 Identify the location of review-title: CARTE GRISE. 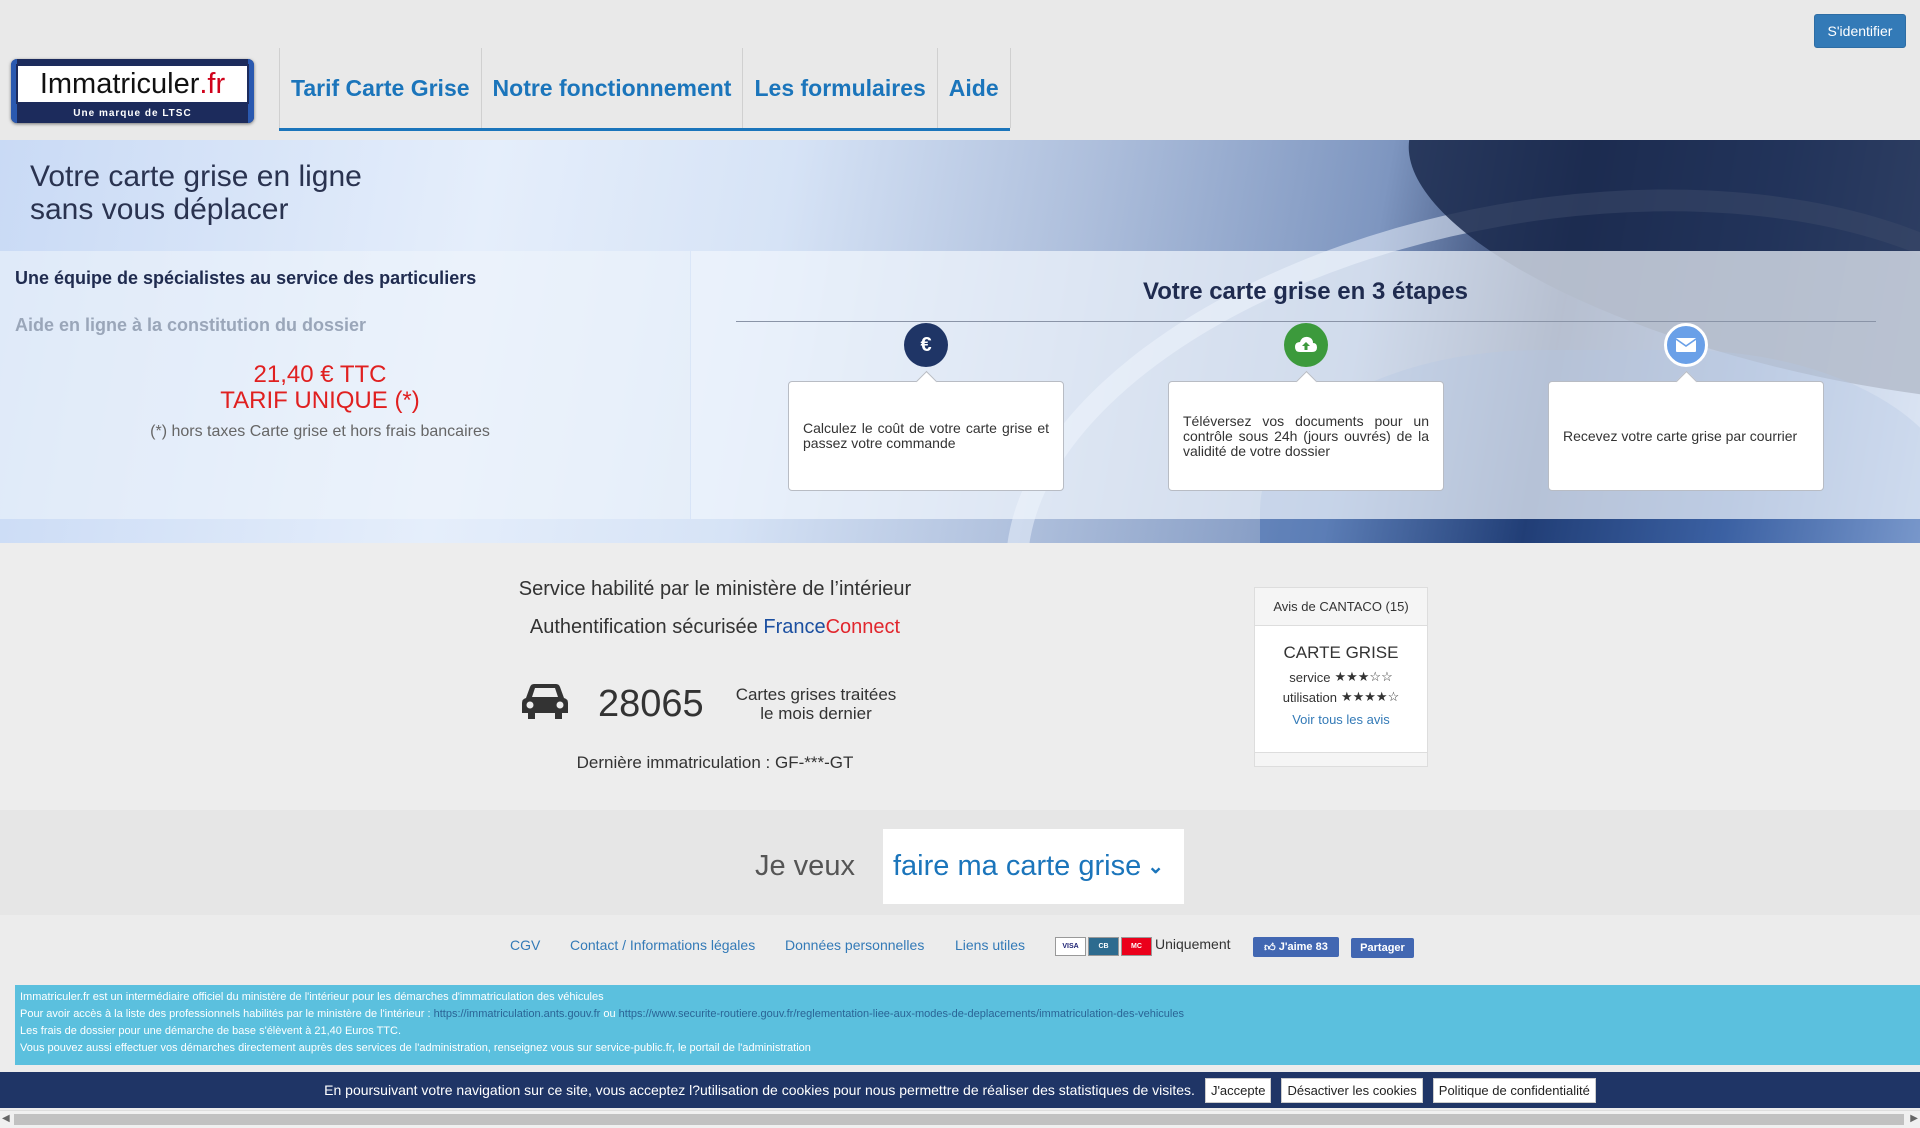
(1341, 652).